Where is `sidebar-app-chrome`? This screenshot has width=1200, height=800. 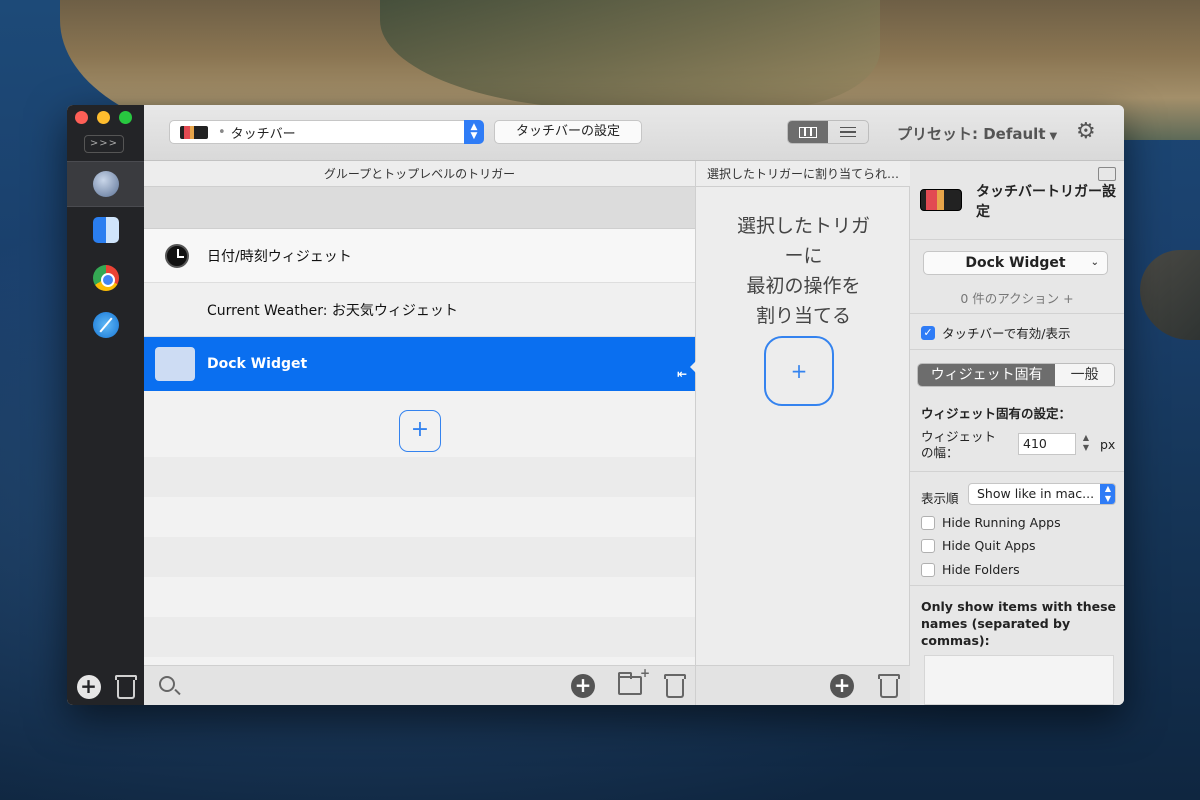
sidebar-app-chrome is located at coordinates (105, 278).